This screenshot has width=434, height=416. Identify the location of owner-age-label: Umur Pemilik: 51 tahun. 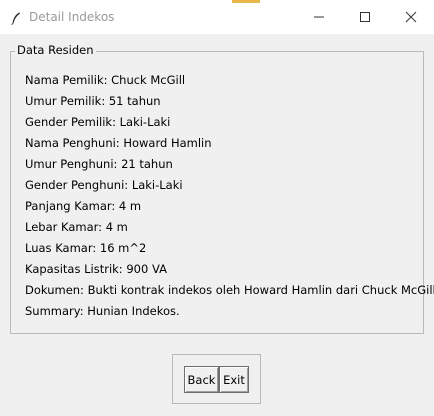
(93, 101).